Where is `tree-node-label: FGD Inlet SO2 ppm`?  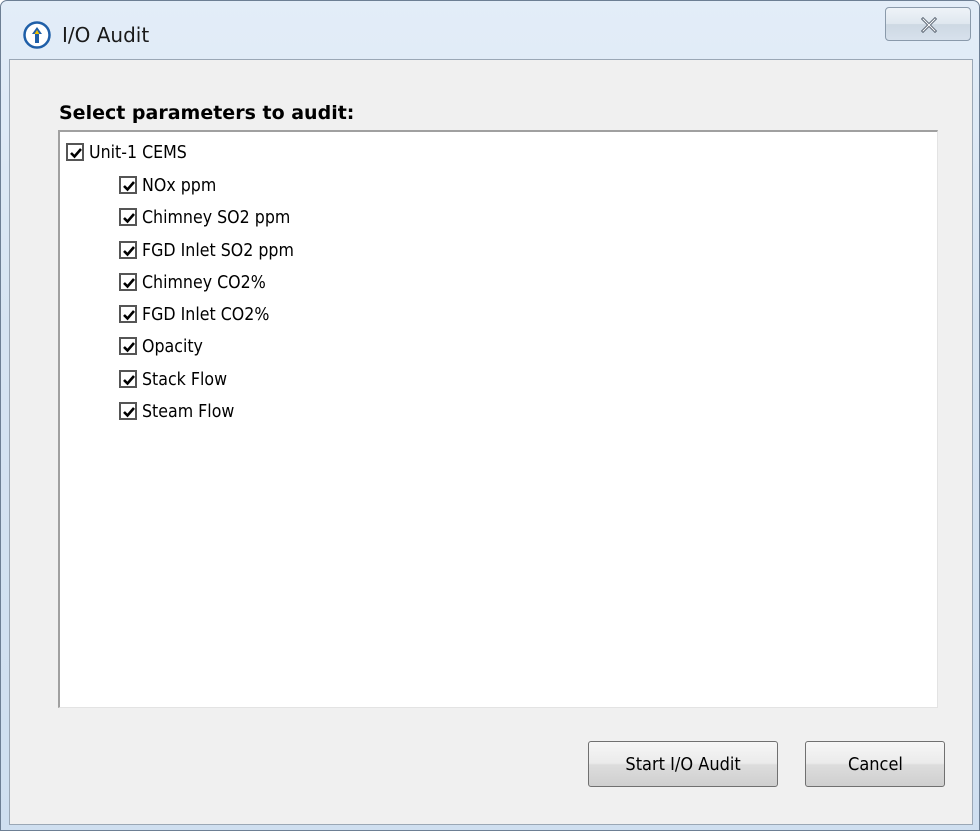
tree-node-label: FGD Inlet SO2 ppm is located at coordinates (218, 250).